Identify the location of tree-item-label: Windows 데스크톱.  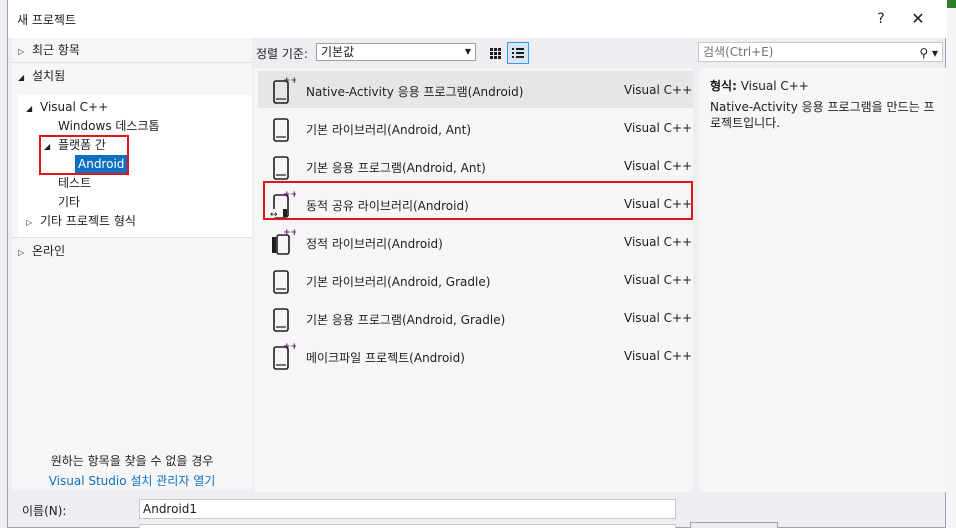
(109, 126).